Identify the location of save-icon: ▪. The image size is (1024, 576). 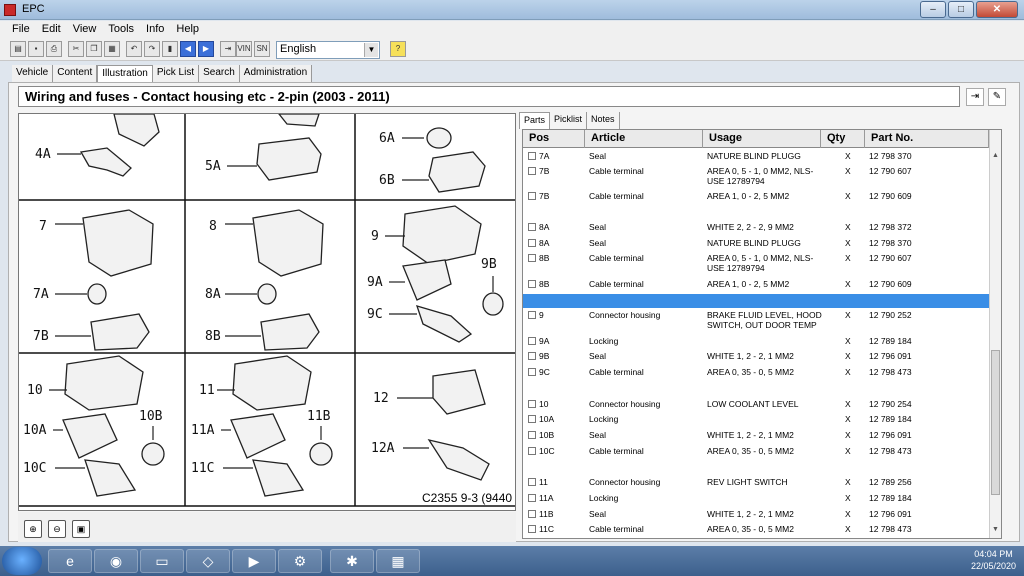
(36, 49).